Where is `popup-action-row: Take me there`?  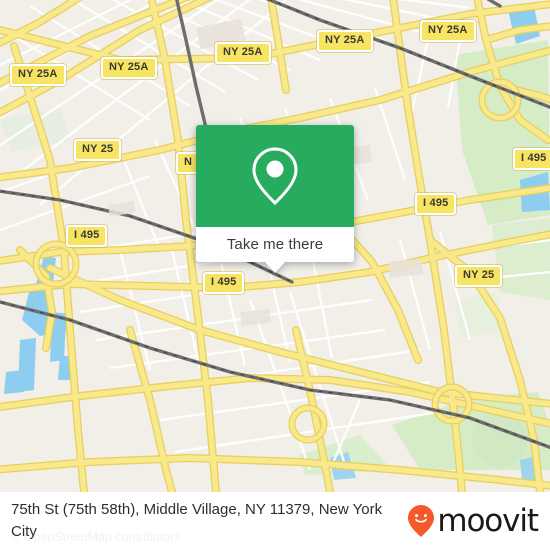 popup-action-row: Take me there is located at coordinates (275, 250).